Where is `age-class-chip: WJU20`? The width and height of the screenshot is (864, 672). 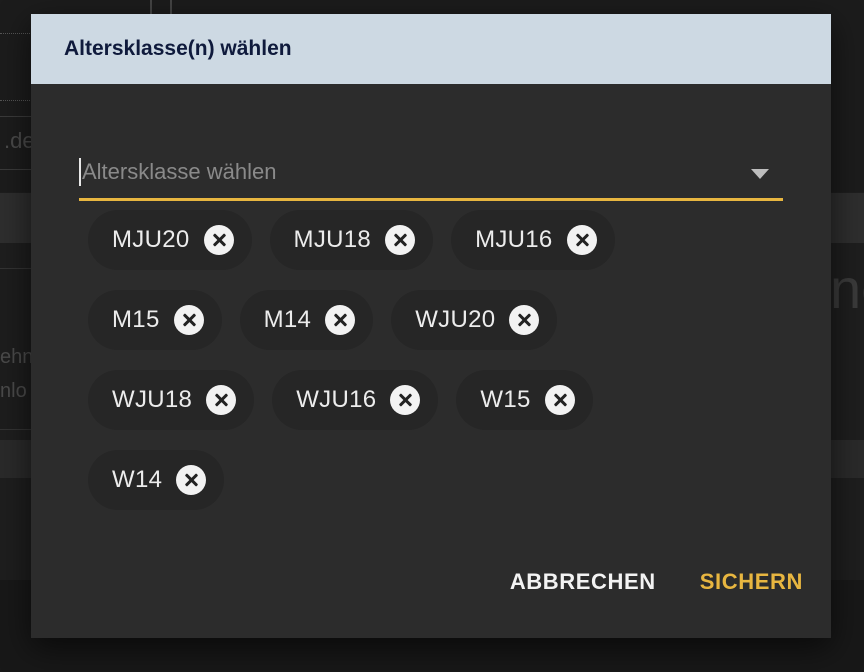
age-class-chip: WJU20 is located at coordinates (474, 320).